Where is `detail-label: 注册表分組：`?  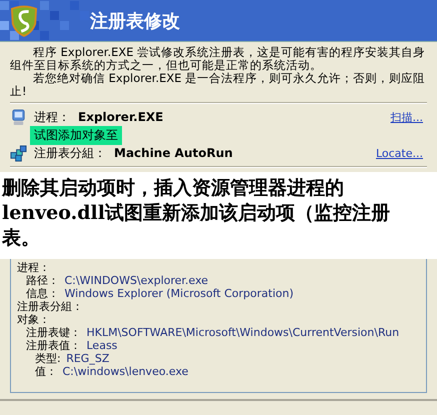
detail-label: 注册表分組： is located at coordinates (50, 306).